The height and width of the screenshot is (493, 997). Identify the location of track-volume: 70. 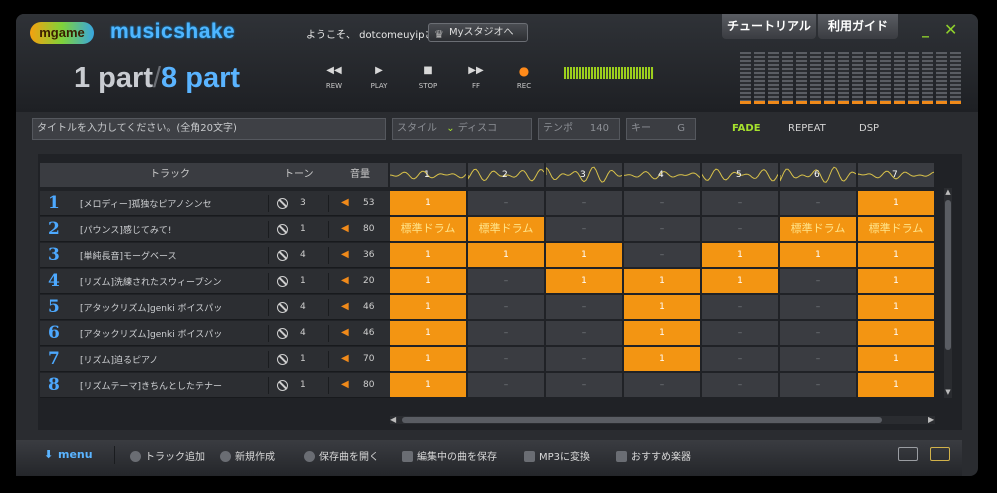
(368, 359).